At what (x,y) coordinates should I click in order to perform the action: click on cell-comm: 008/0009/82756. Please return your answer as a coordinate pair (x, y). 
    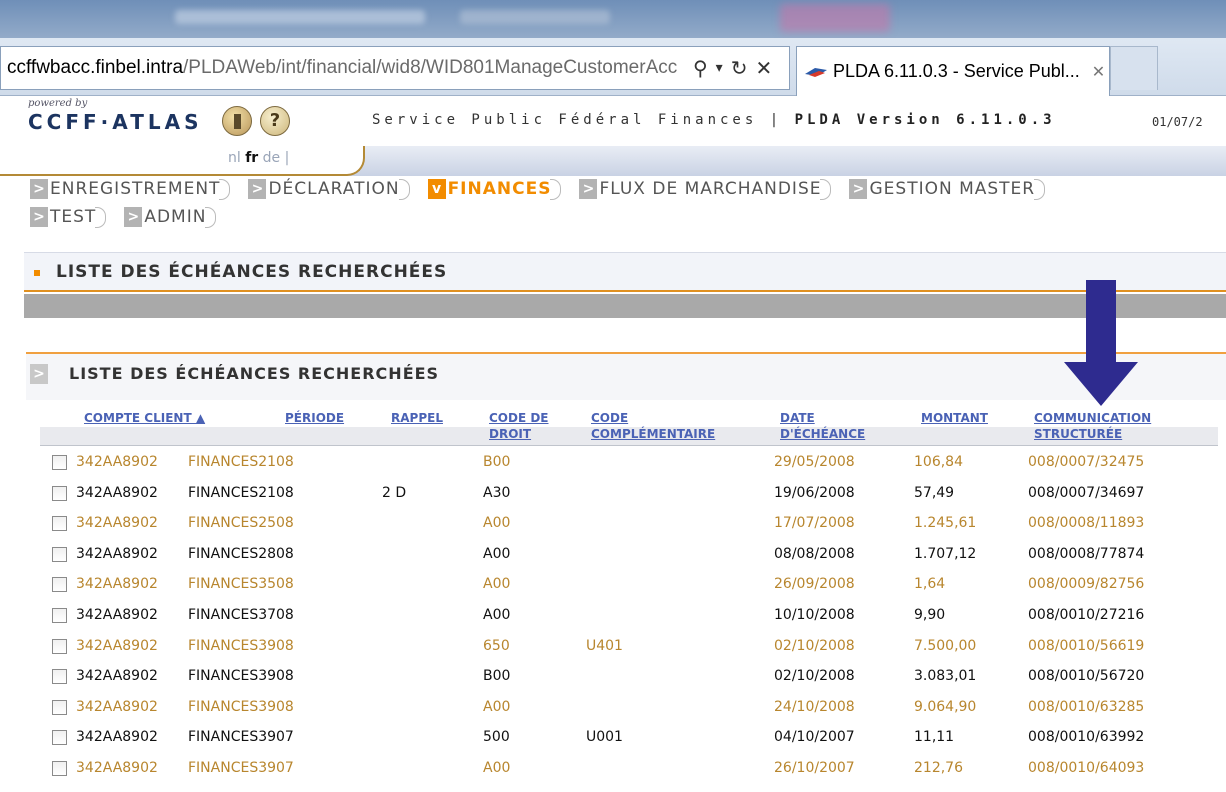
    Looking at the image, I should click on (1086, 584).